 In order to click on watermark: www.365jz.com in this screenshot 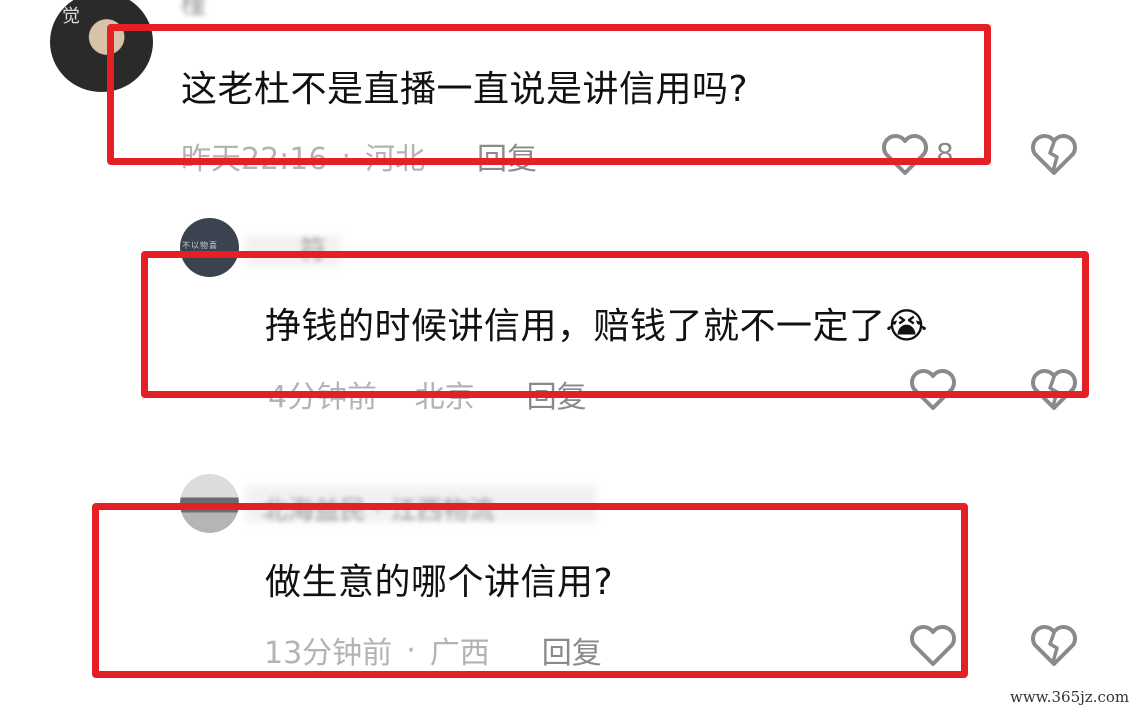, I will do `click(1070, 697)`.